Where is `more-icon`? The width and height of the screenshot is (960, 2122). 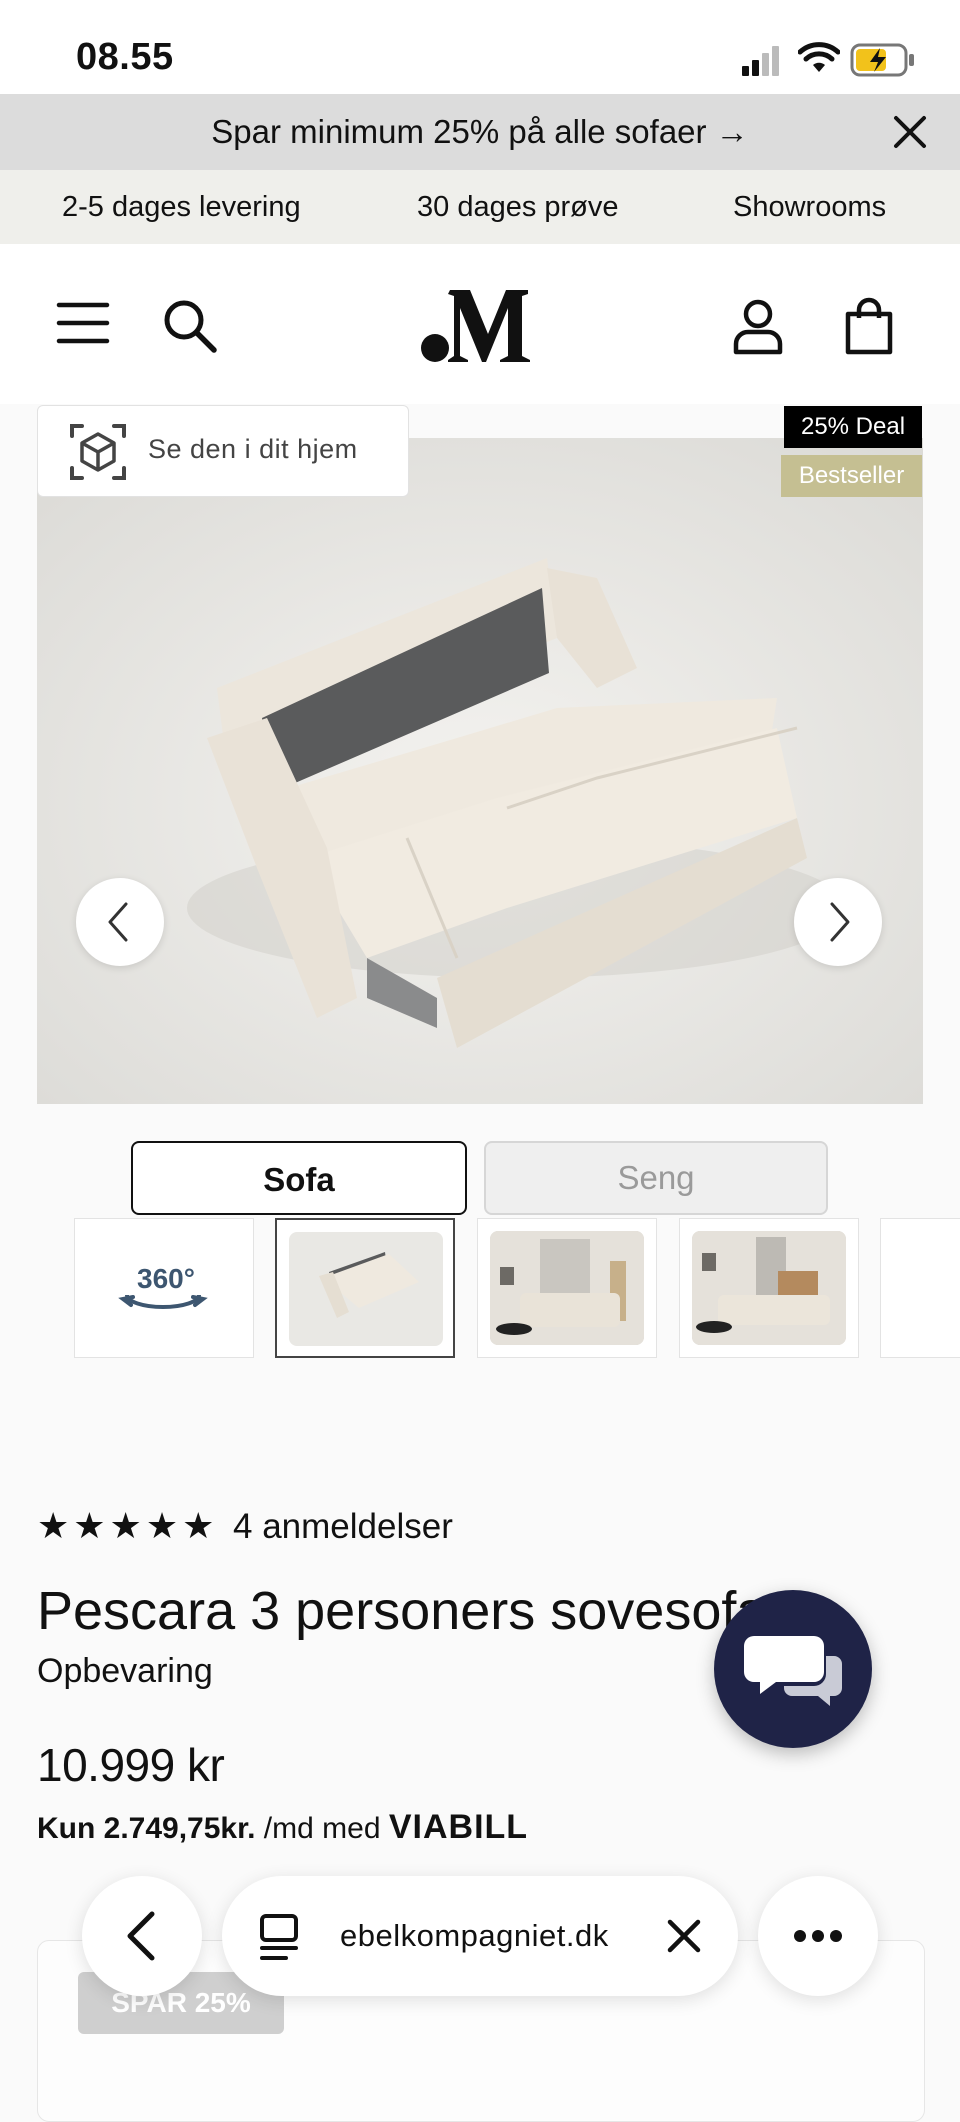
more-icon is located at coordinates (818, 1936).